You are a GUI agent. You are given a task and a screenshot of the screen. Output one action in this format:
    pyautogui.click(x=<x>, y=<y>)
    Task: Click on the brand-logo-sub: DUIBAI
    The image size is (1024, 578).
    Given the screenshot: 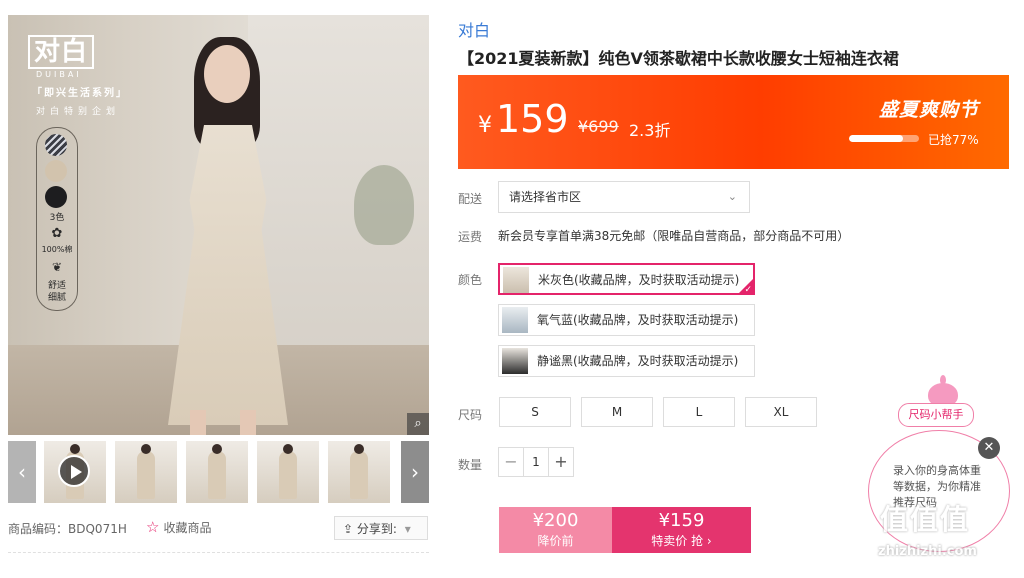 What is the action you would take?
    pyautogui.click(x=59, y=74)
    